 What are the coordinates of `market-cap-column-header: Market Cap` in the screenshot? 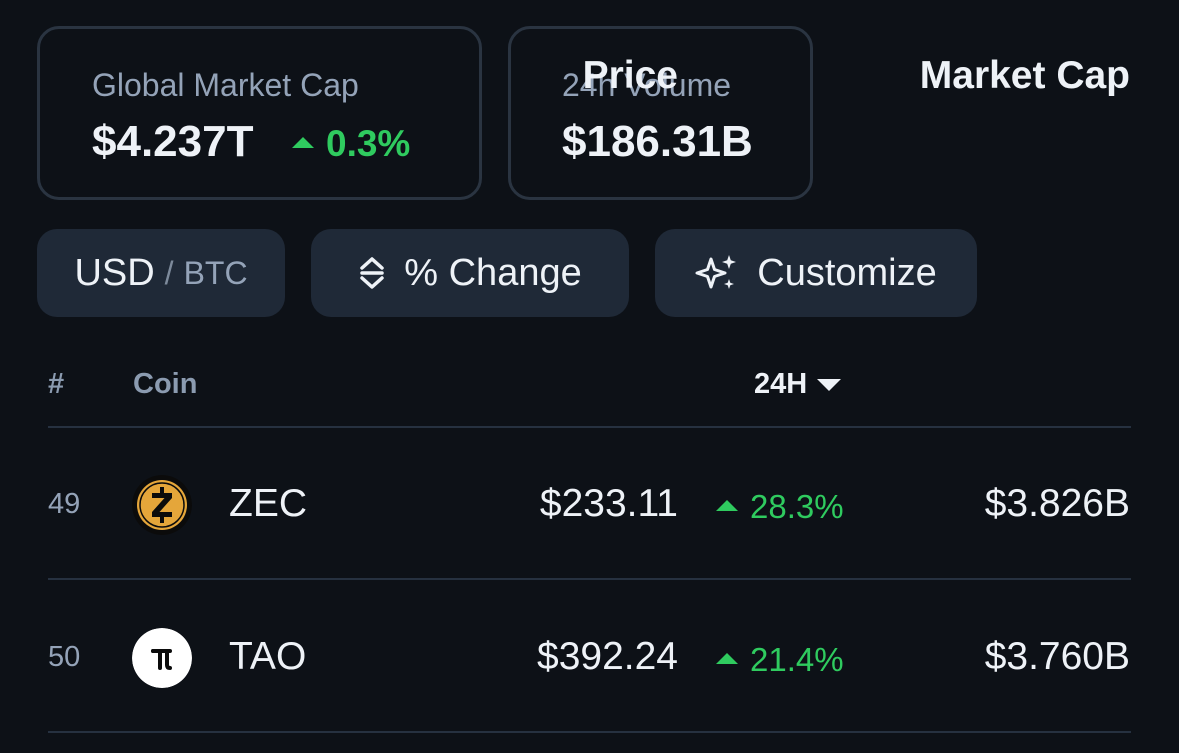 It's located at (1025, 76).